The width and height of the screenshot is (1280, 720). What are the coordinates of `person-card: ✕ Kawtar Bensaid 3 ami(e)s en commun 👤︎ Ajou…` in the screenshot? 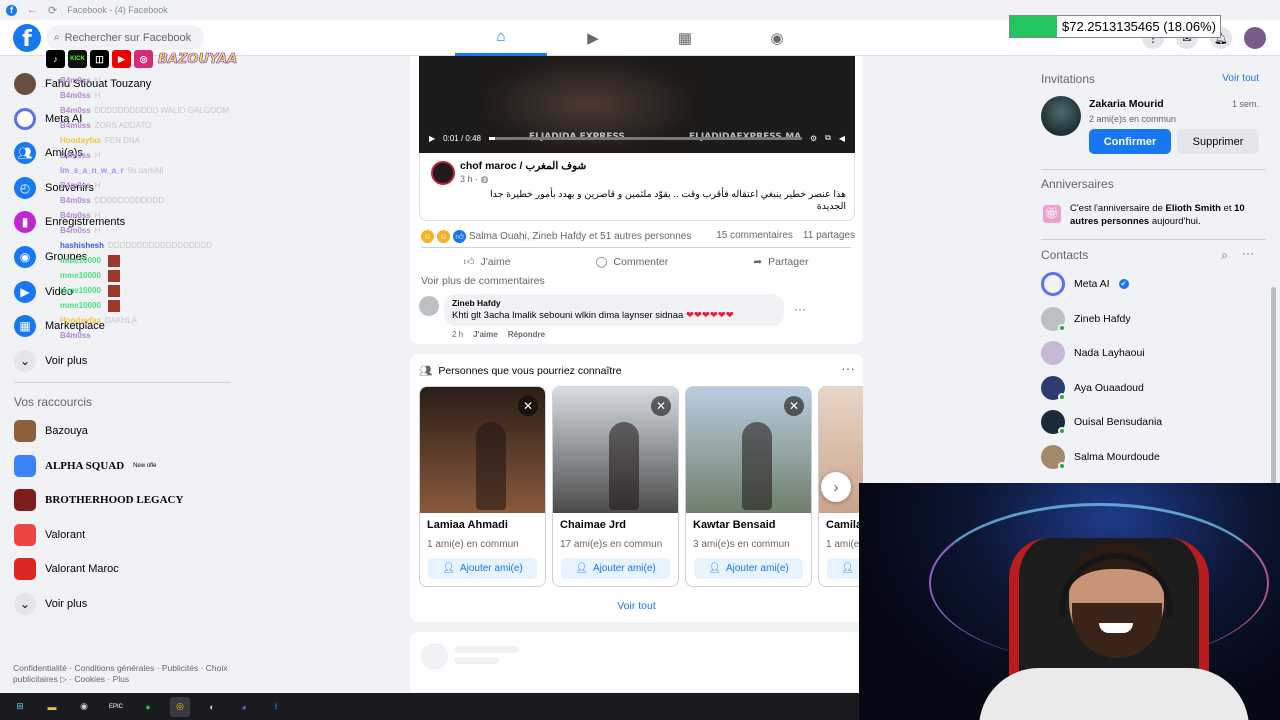 It's located at (748, 486).